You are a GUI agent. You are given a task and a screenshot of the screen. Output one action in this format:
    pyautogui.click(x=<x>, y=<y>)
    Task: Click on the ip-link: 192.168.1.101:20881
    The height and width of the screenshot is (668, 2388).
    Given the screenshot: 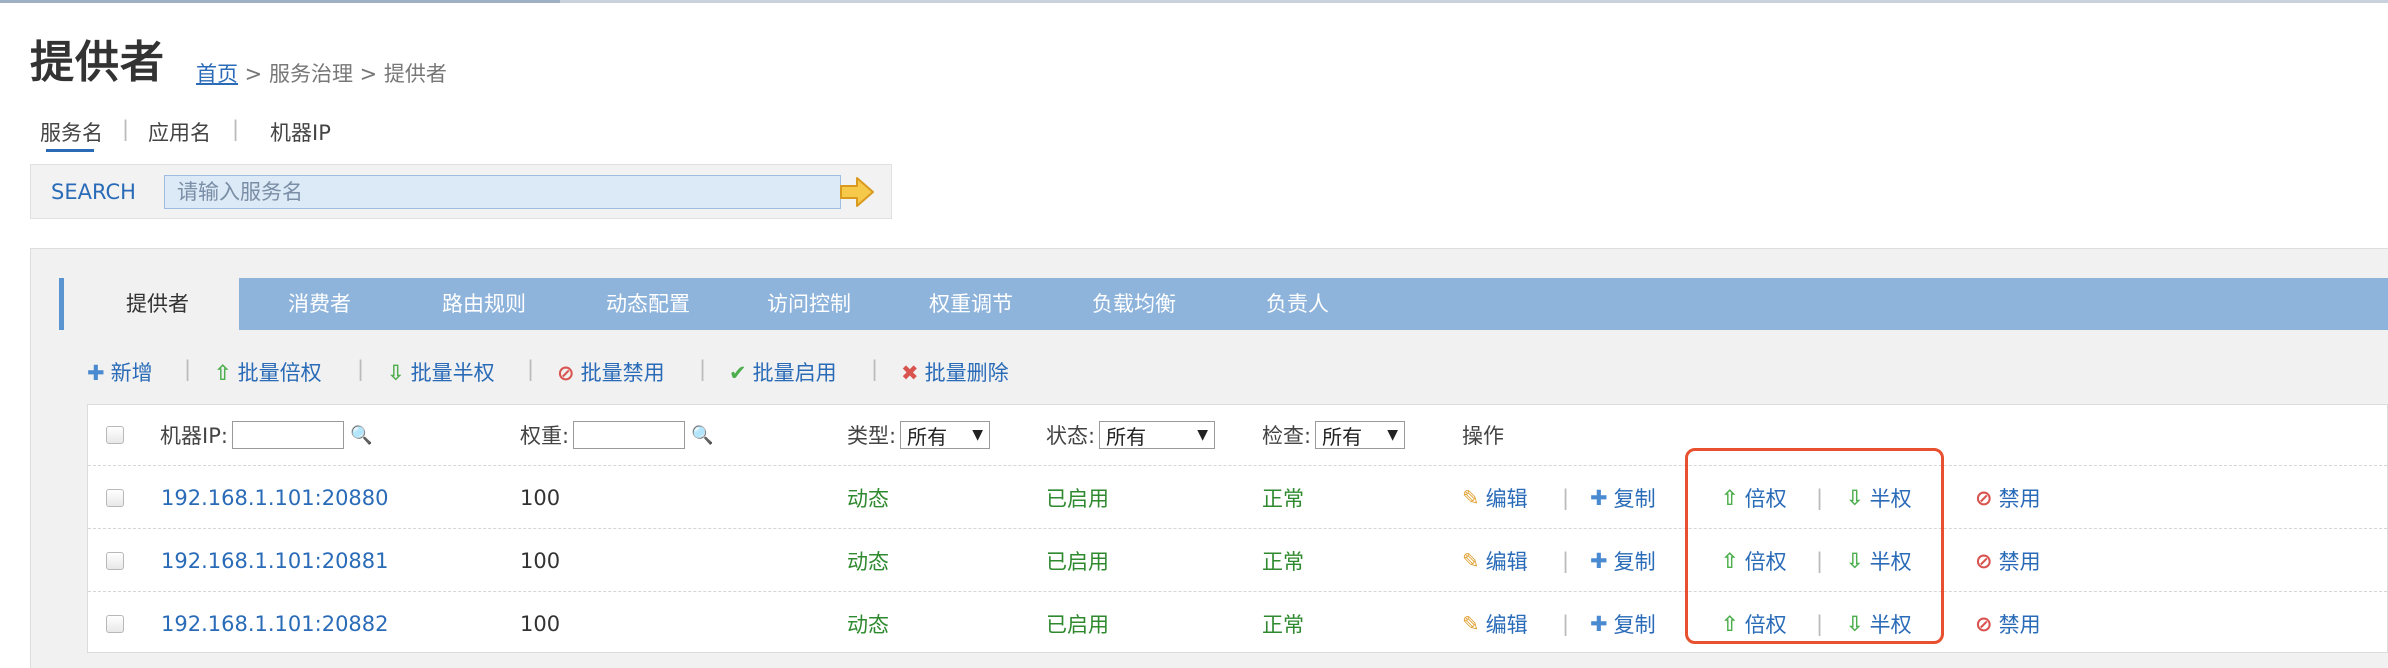 What is the action you would take?
    pyautogui.click(x=275, y=560)
    